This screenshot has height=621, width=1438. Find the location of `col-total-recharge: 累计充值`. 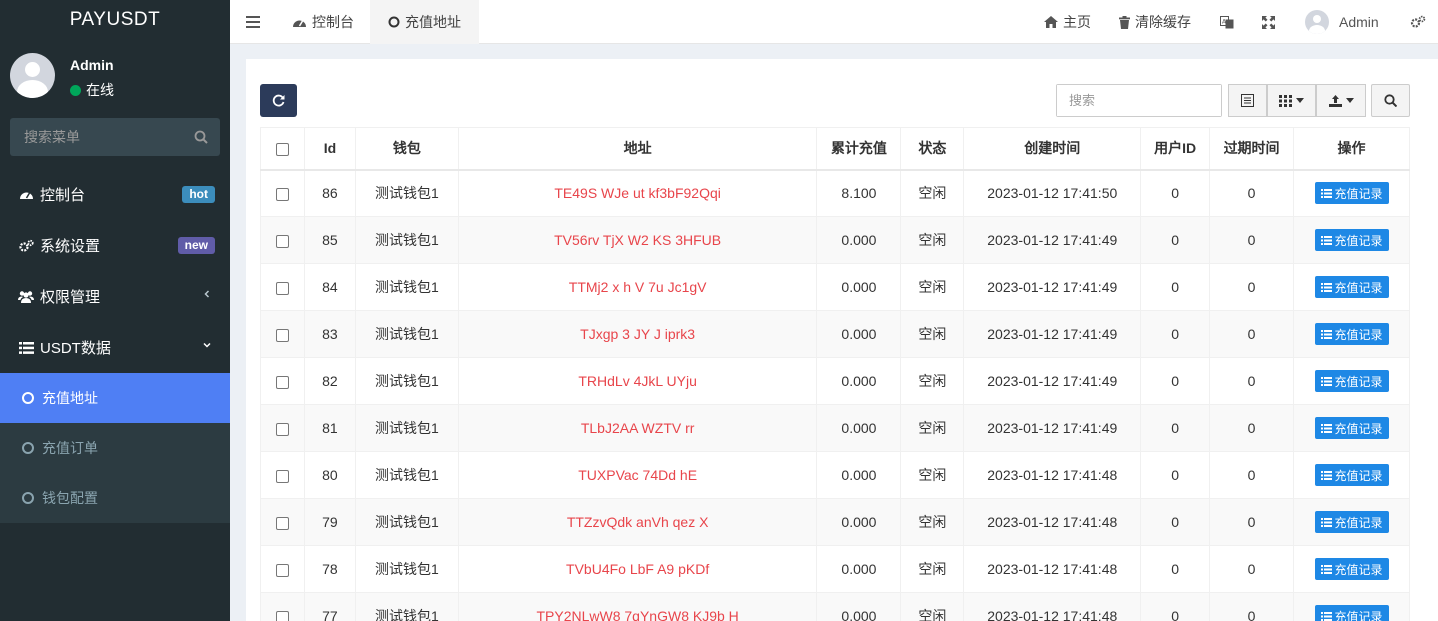

col-total-recharge: 累计充值 is located at coordinates (859, 149).